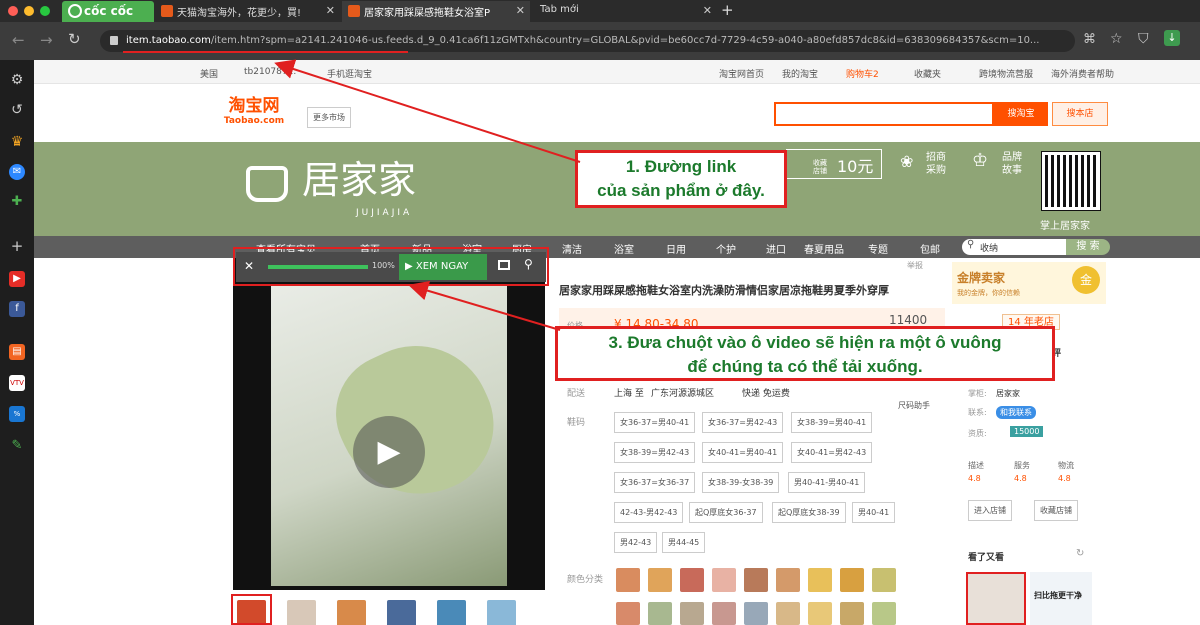  I want to click on annotation-arrows, so click(427, 195).